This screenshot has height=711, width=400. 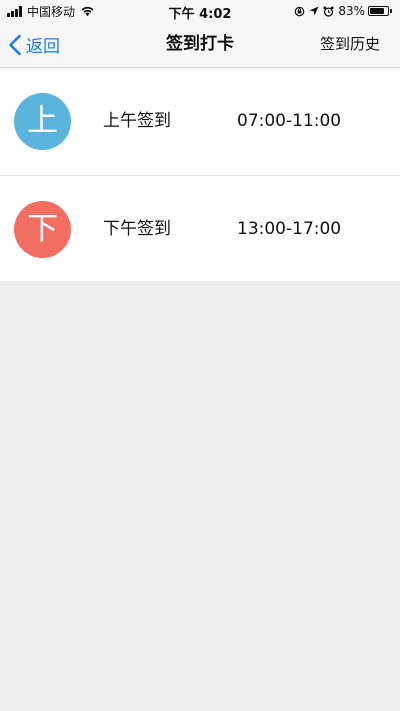 I want to click on status-bar: 中国移动 下午 4:02 83%, so click(x=200, y=11).